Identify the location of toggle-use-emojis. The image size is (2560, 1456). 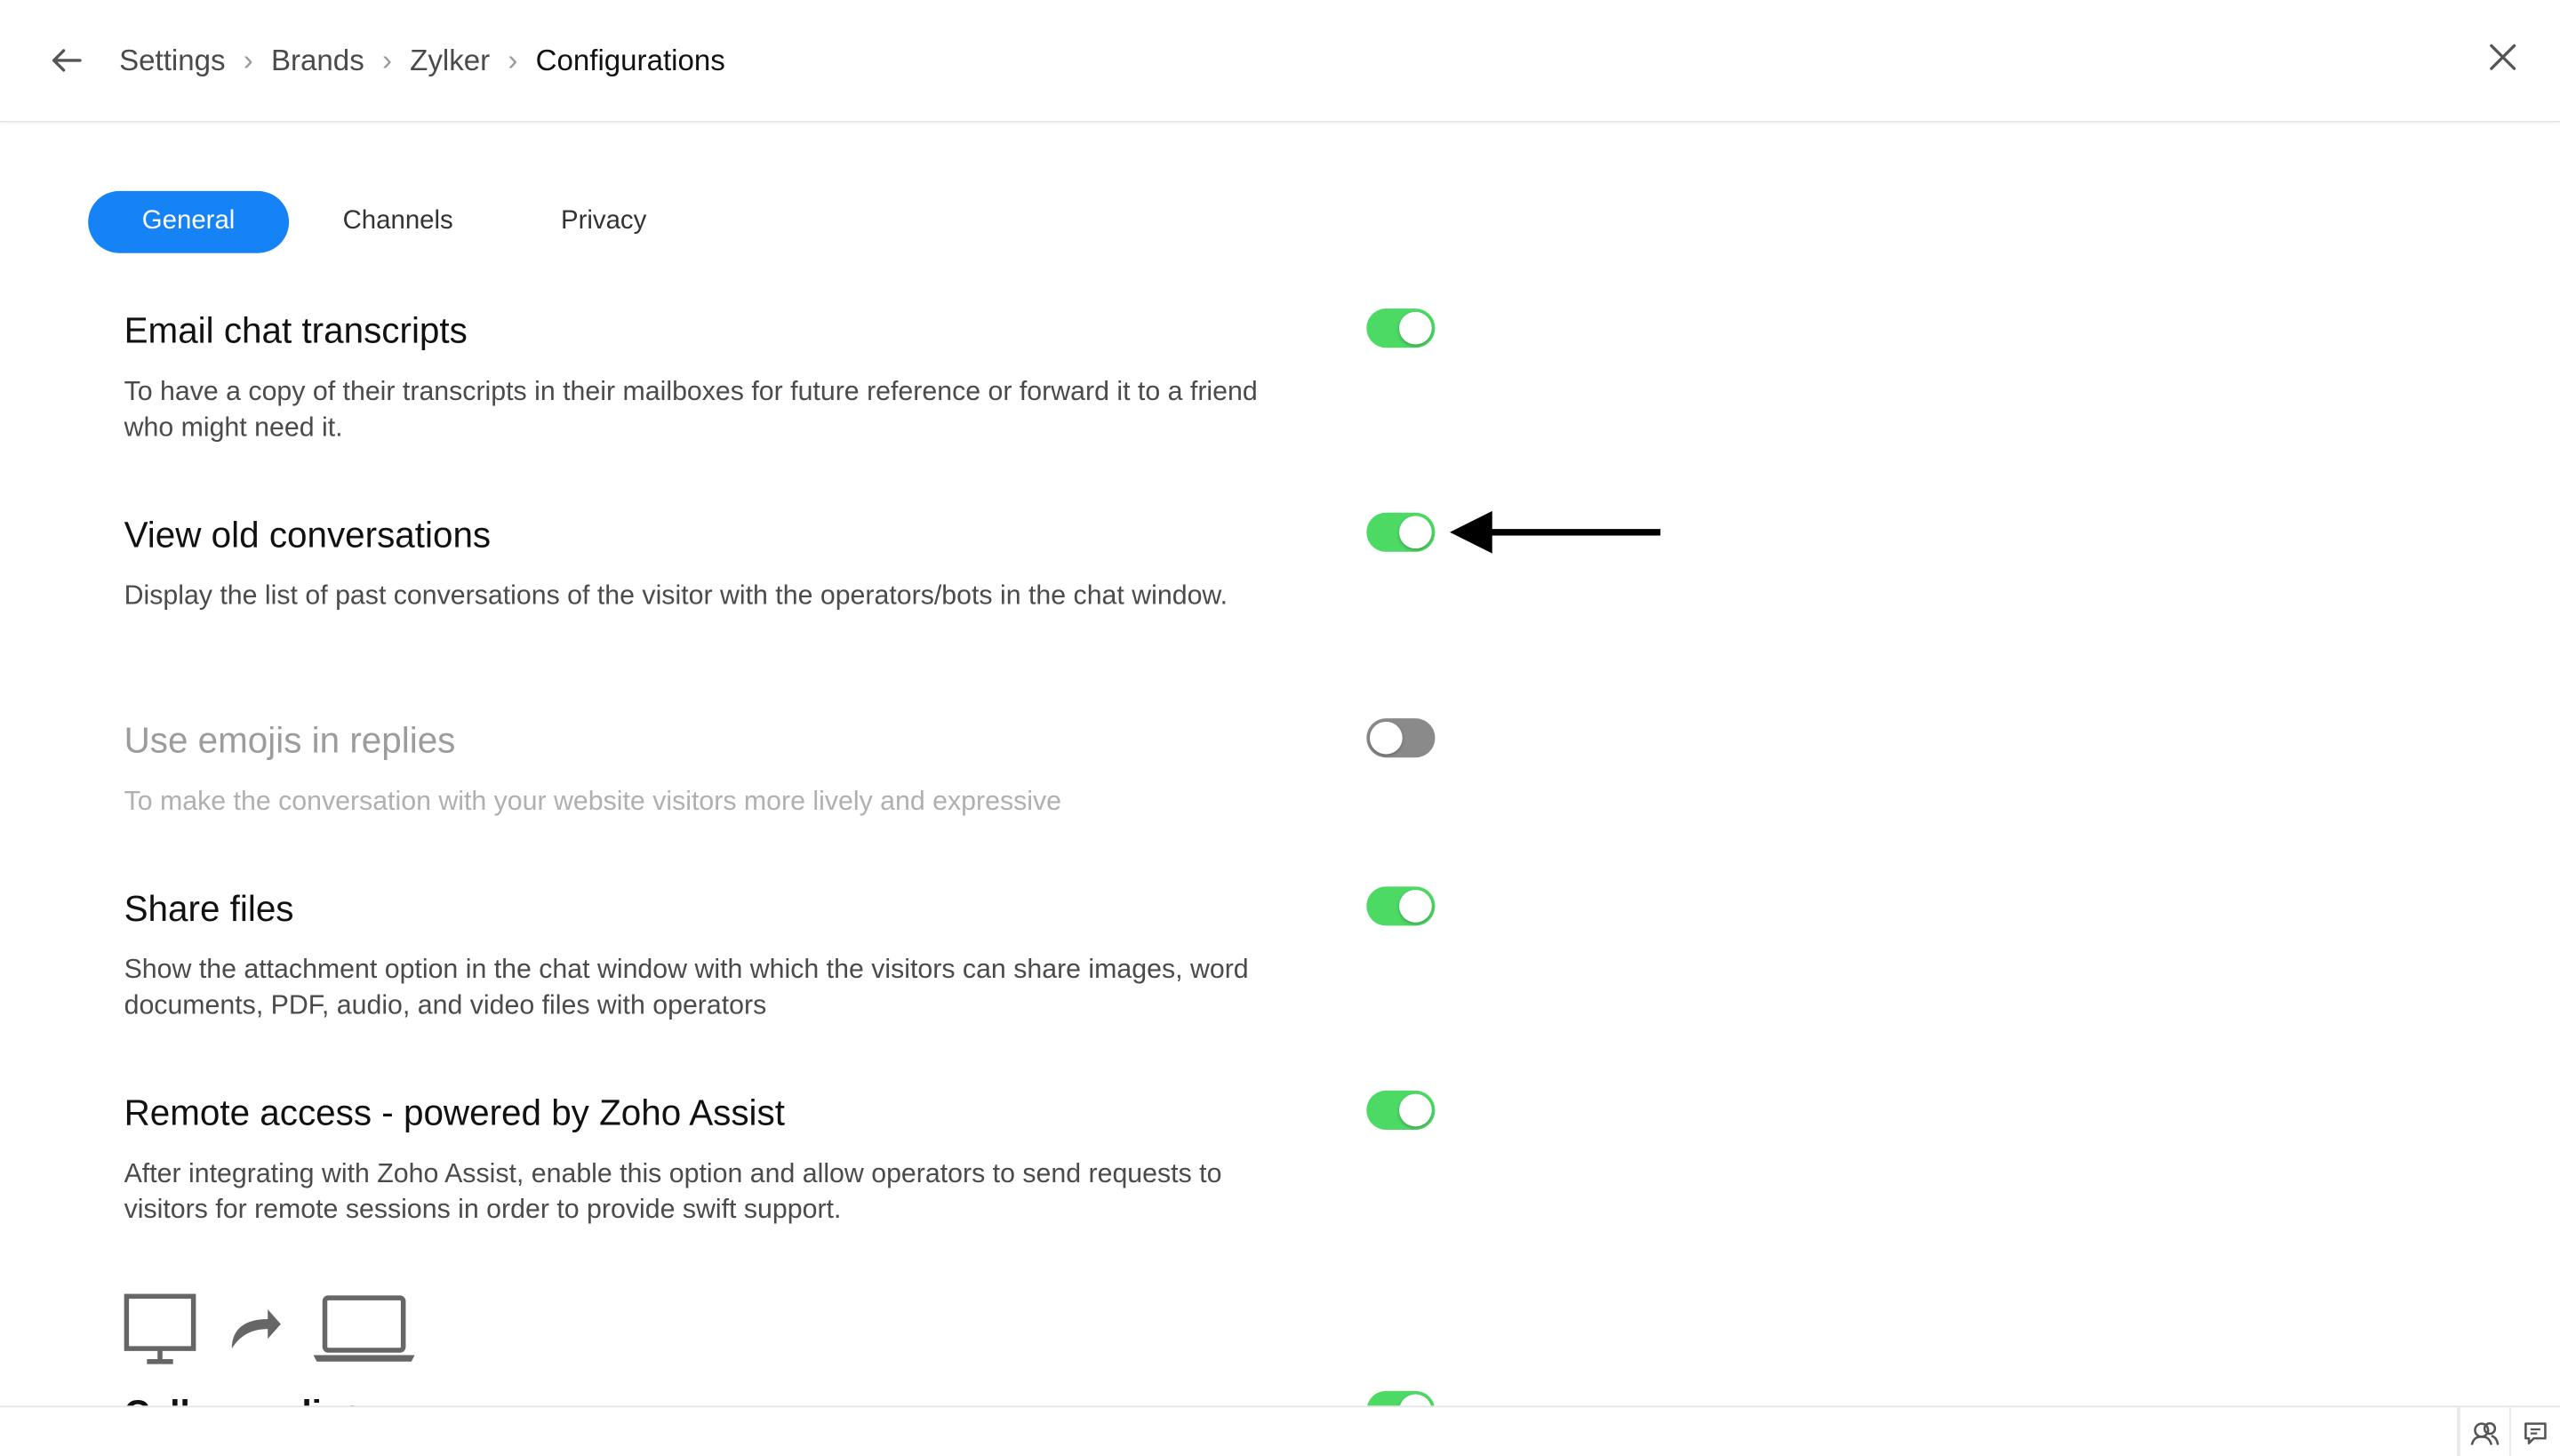
(1401, 738).